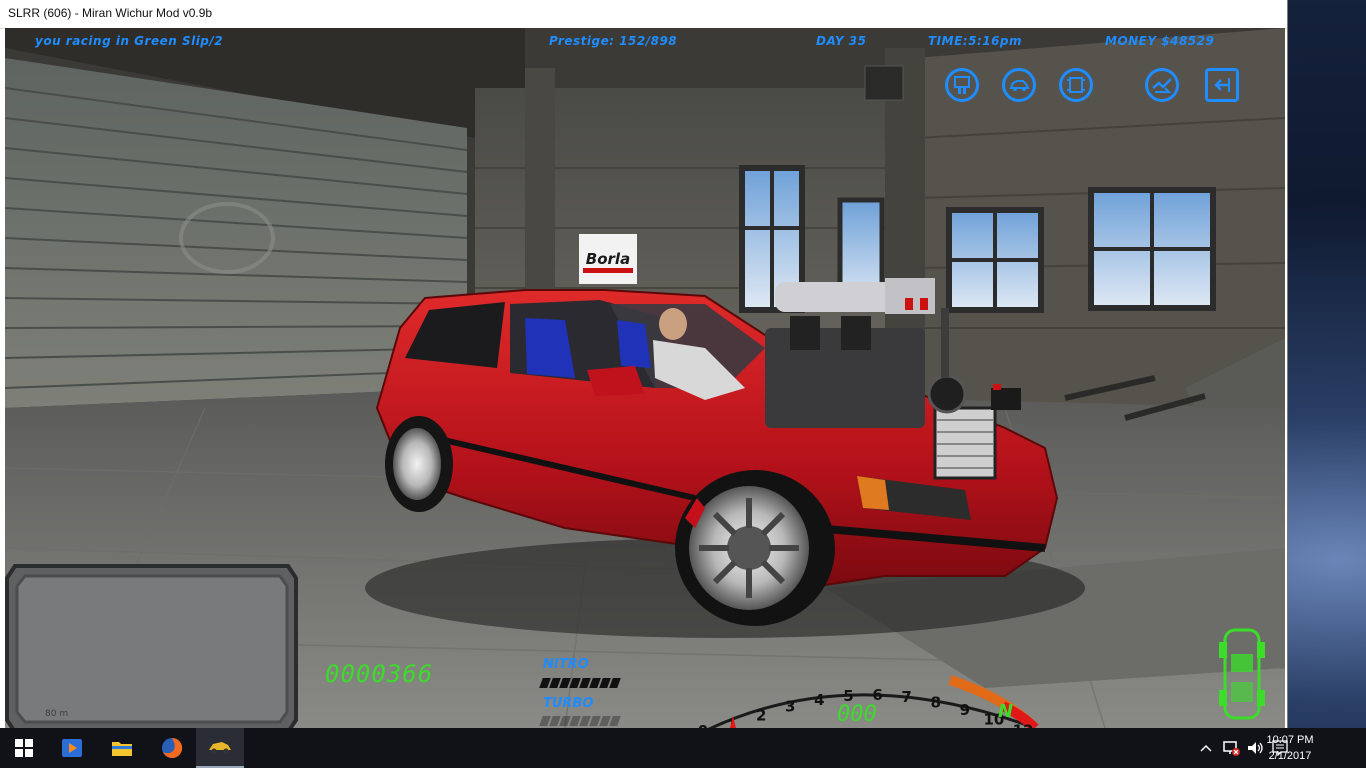  I want to click on action-center-button, so click(1280, 748).